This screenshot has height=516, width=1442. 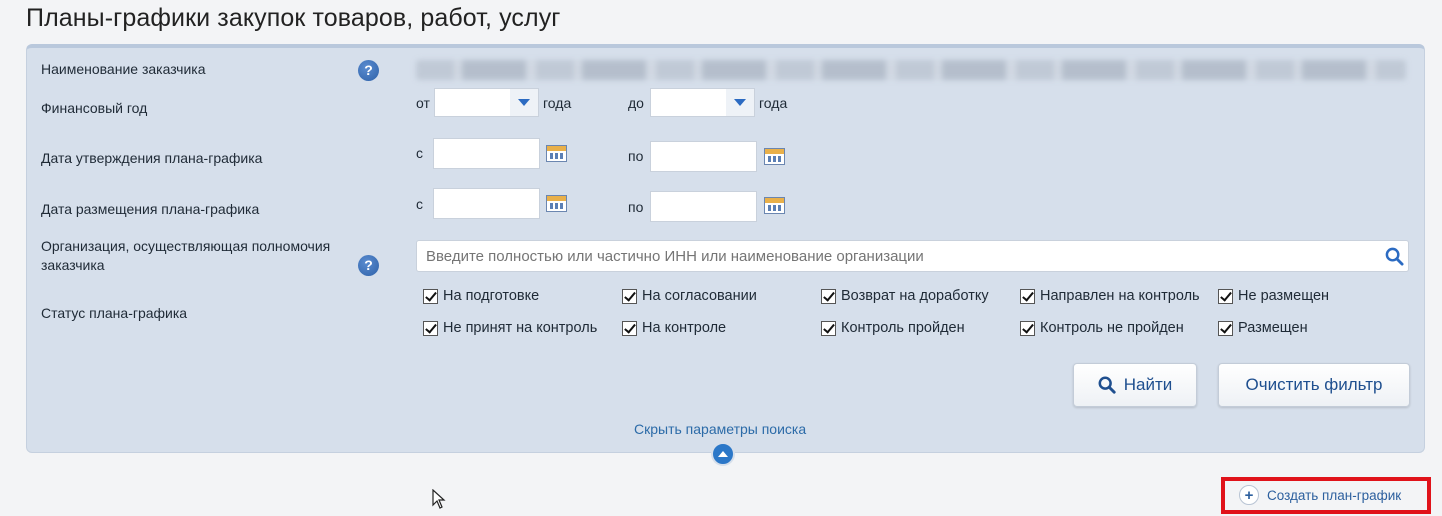 I want to click on status-checkbox: Возврат на доработку, so click(x=905, y=296).